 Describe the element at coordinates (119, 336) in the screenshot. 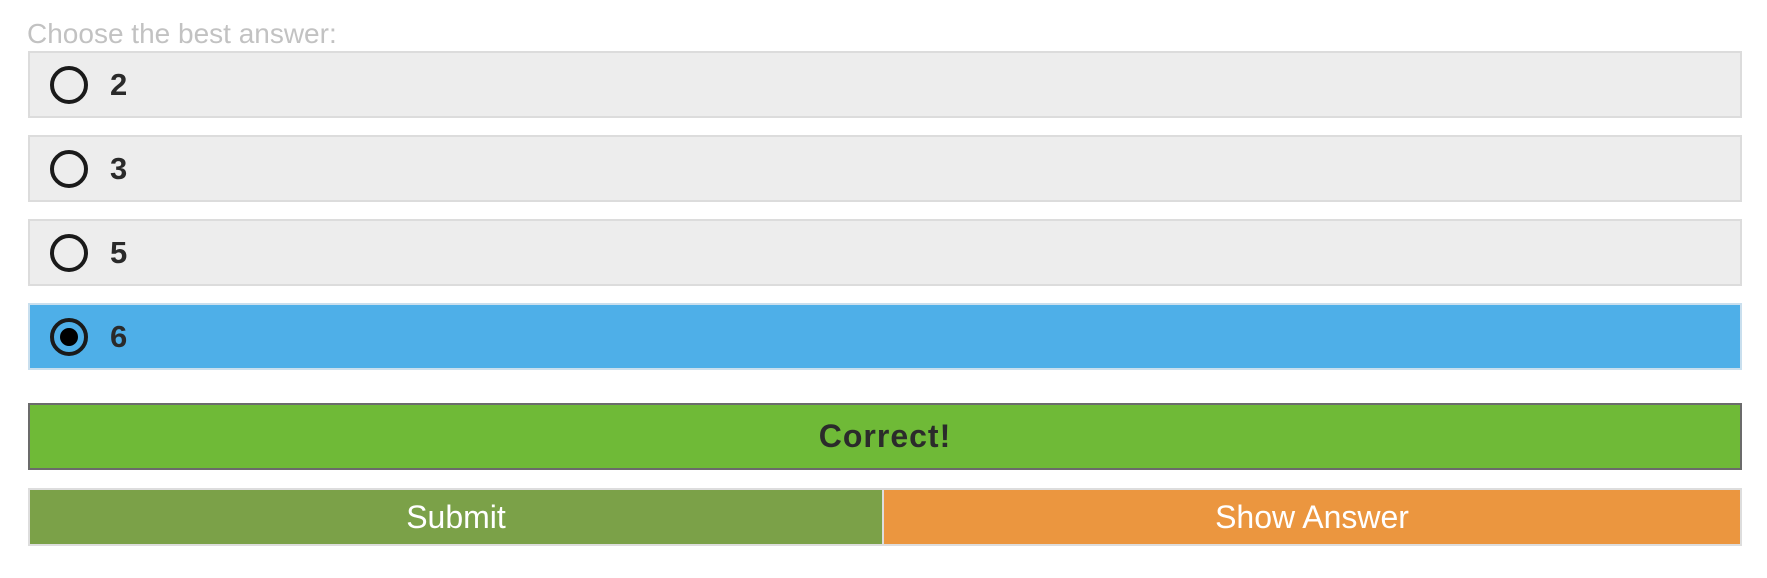

I see `answer-option-label: 6` at that location.